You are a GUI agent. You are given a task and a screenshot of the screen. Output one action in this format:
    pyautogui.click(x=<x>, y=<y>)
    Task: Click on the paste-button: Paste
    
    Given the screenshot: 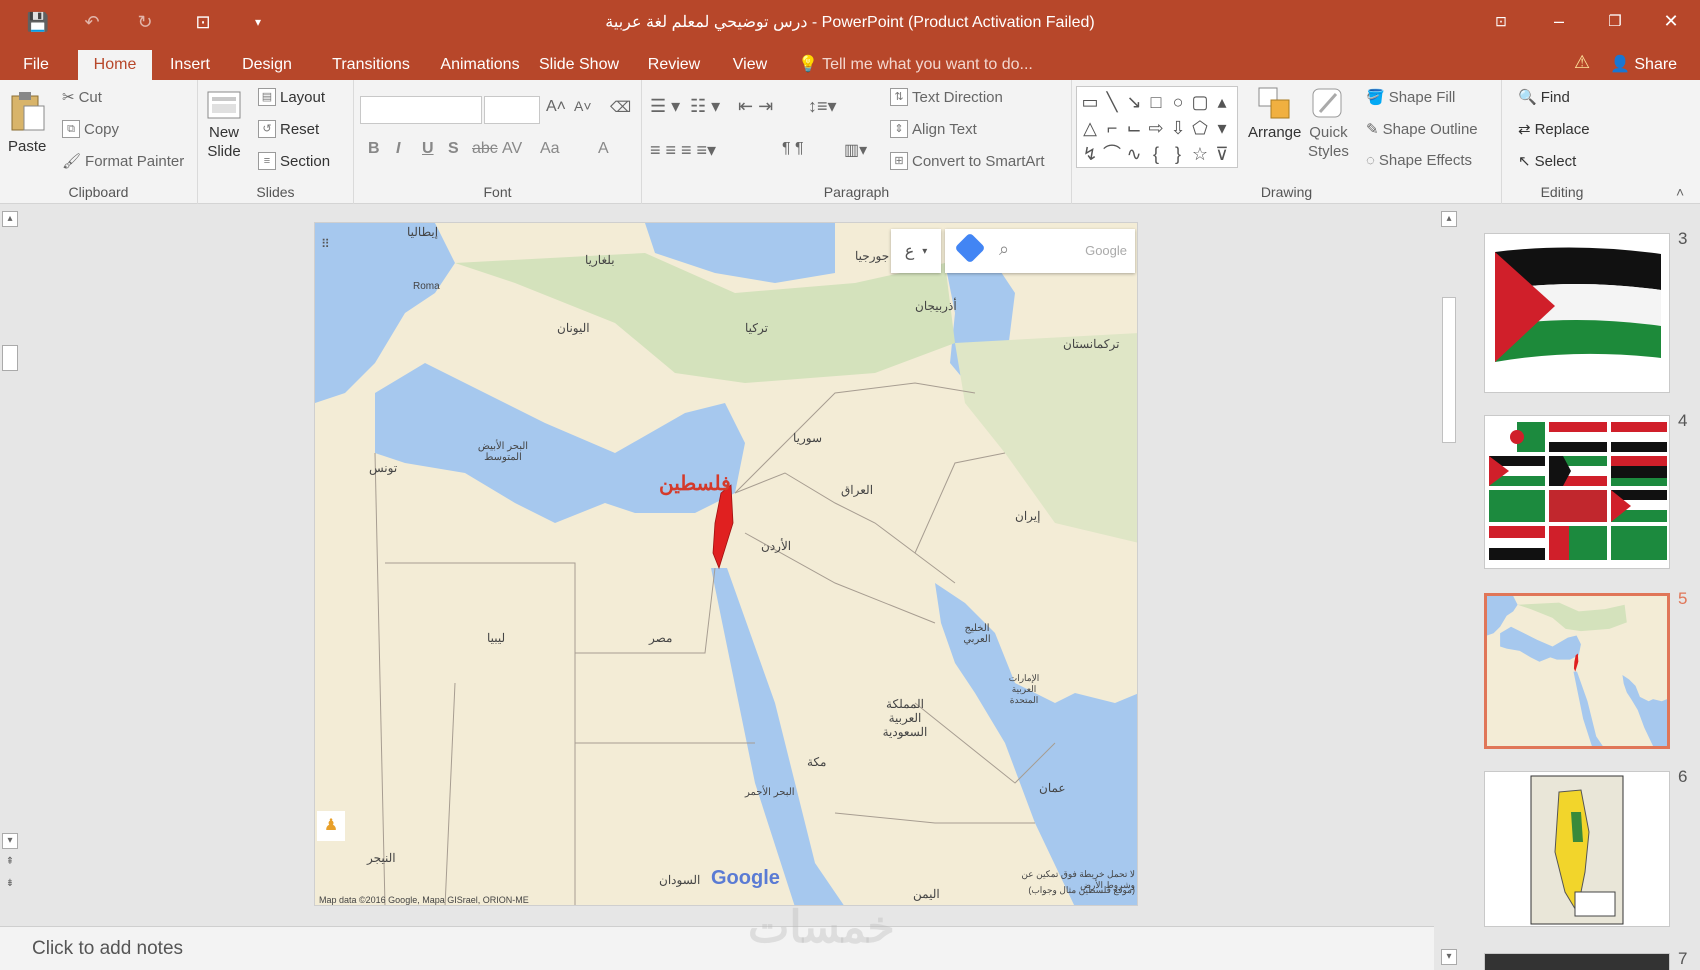 What is the action you would take?
    pyautogui.click(x=27, y=122)
    